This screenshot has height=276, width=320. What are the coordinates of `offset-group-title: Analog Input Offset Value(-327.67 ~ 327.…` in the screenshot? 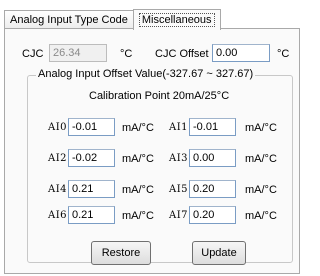 It's located at (146, 74).